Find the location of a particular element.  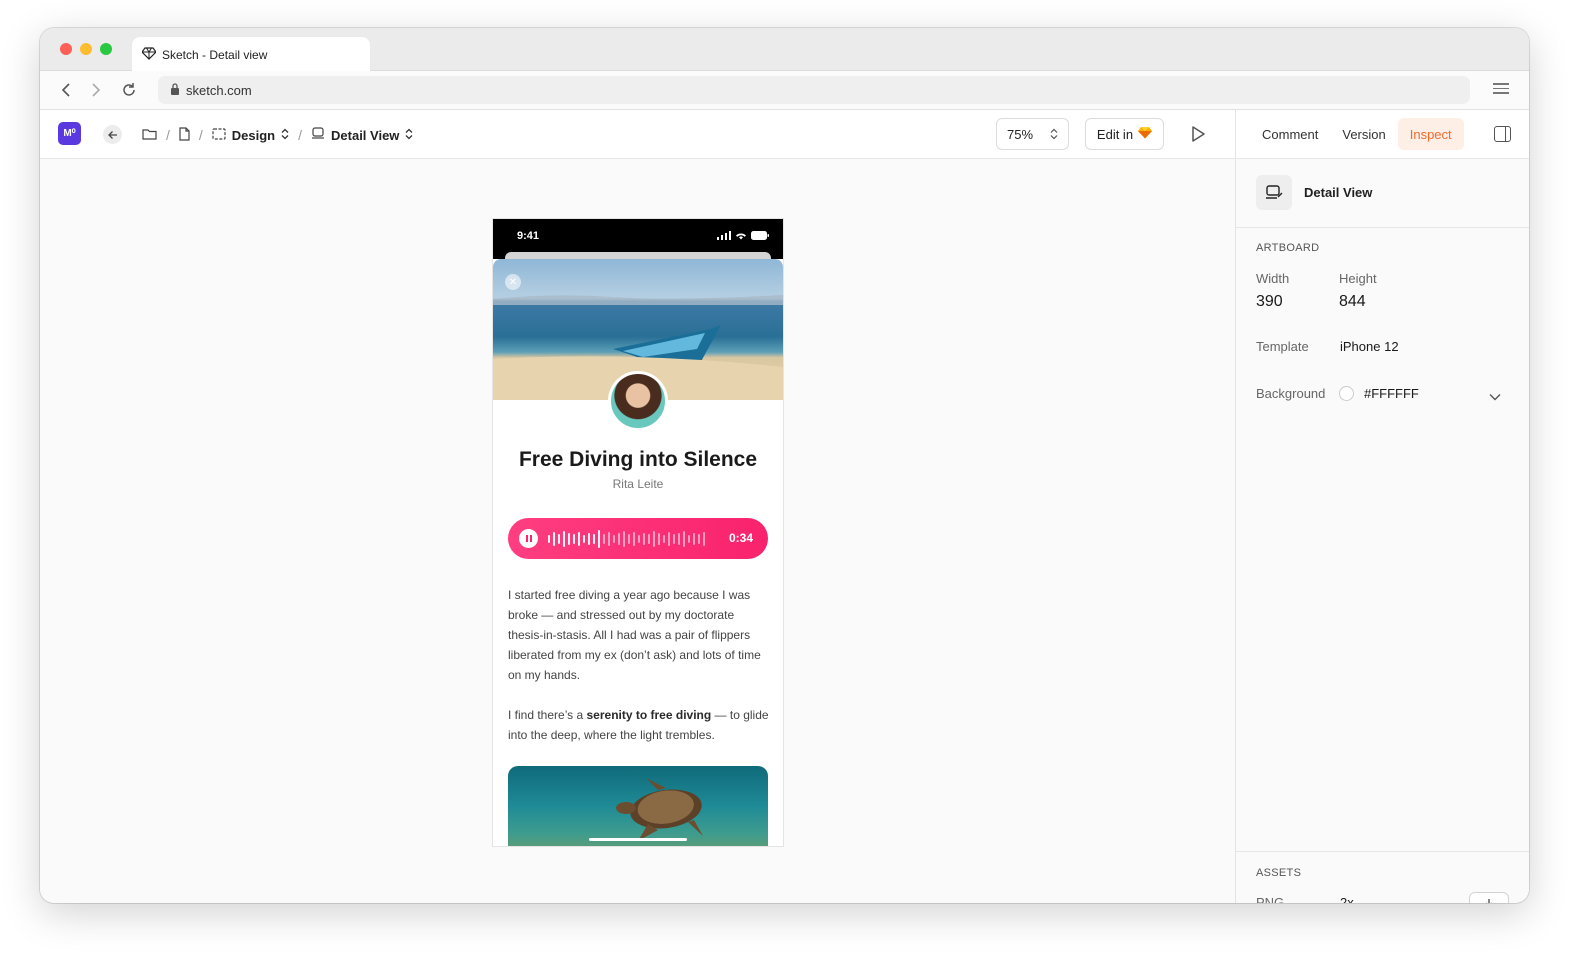

sidebar-toggle-icon is located at coordinates (1502, 134).